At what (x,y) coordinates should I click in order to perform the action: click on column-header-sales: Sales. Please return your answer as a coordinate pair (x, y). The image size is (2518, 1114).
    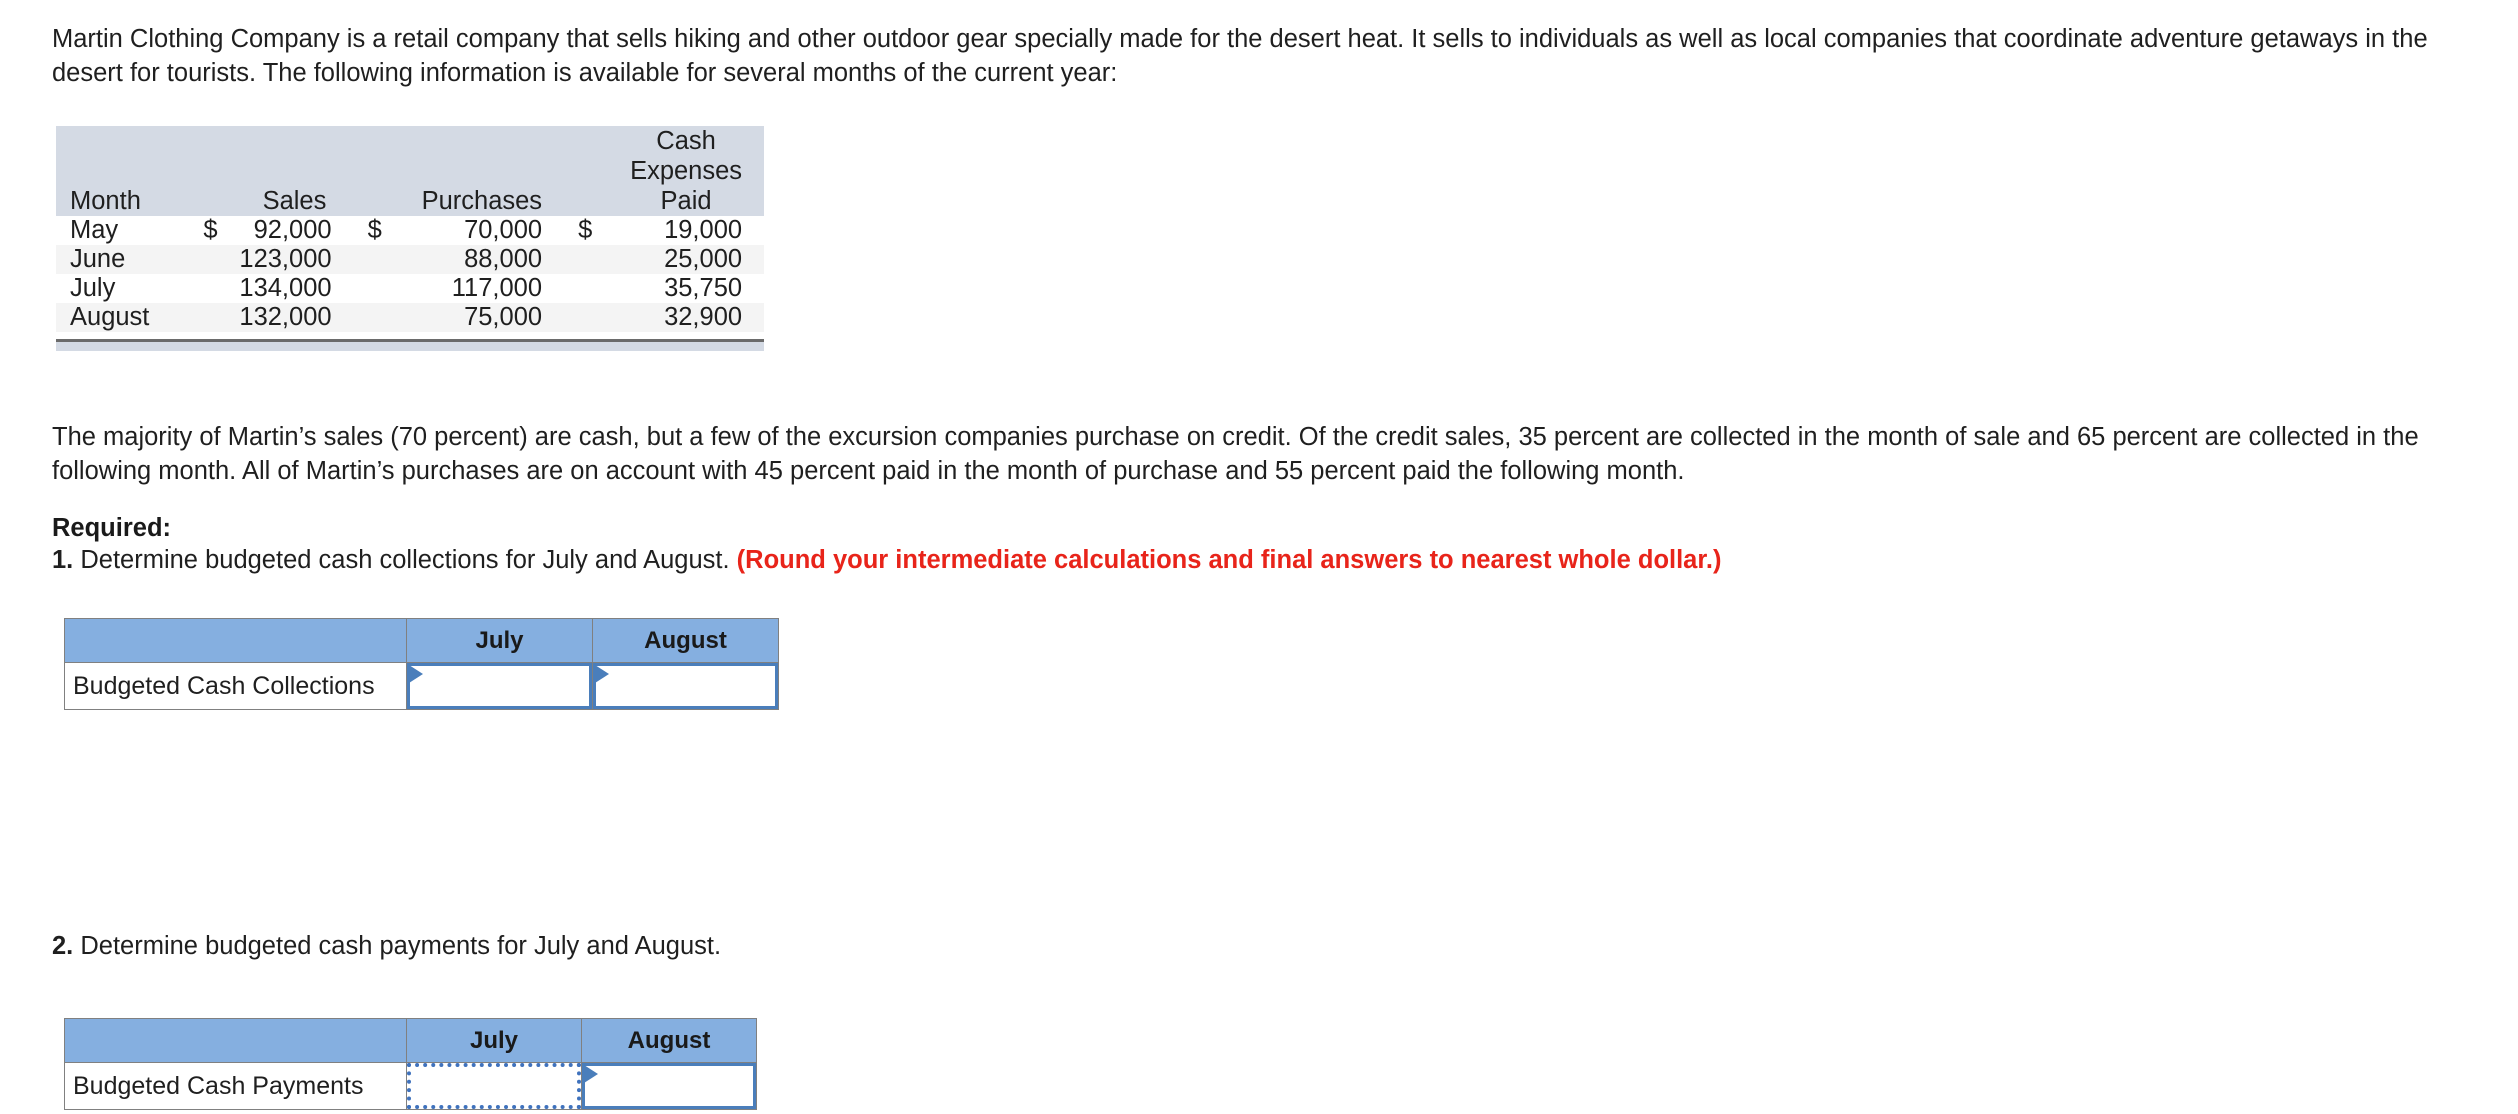
    Looking at the image, I should click on (291, 171).